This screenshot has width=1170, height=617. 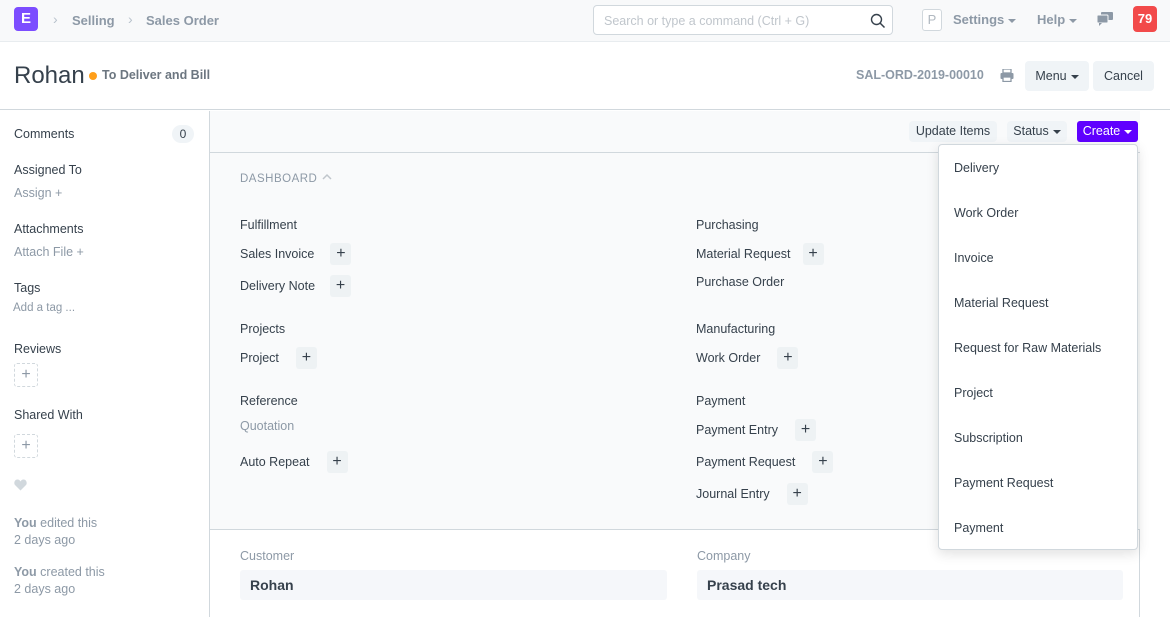 I want to click on shared-with-label: Shared With, so click(x=48, y=415).